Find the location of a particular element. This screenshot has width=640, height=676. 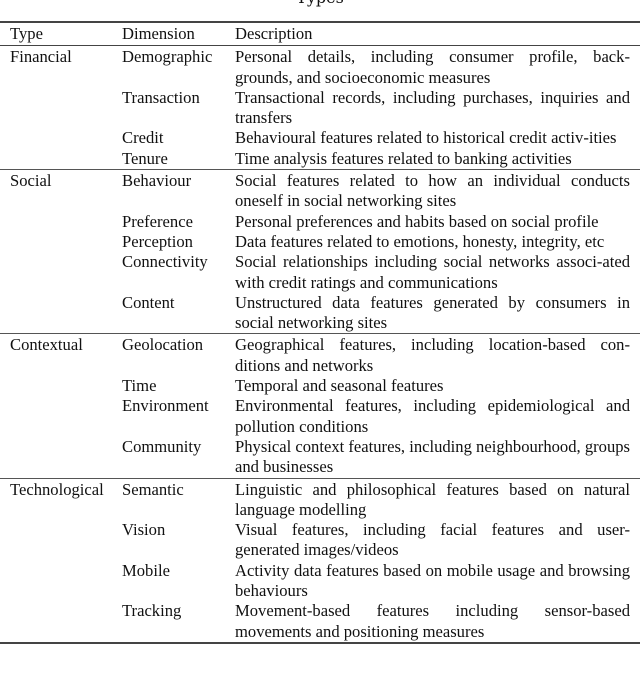

cell-type: Technological is located at coordinates (57, 489).